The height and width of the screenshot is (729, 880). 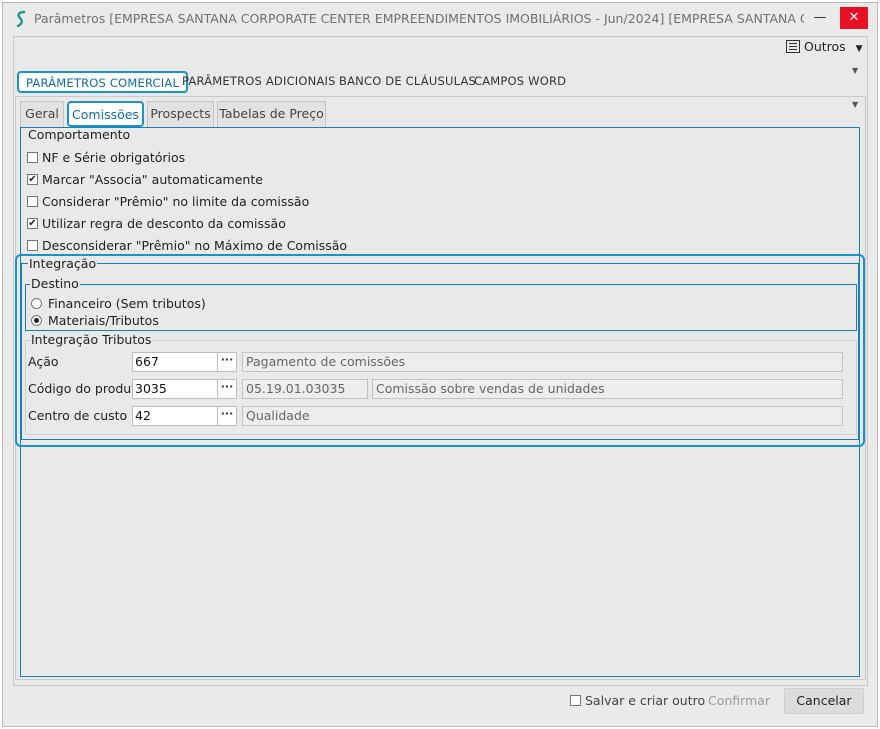 What do you see at coordinates (42, 114) in the screenshot?
I see `tab-geral: Geral` at bounding box center [42, 114].